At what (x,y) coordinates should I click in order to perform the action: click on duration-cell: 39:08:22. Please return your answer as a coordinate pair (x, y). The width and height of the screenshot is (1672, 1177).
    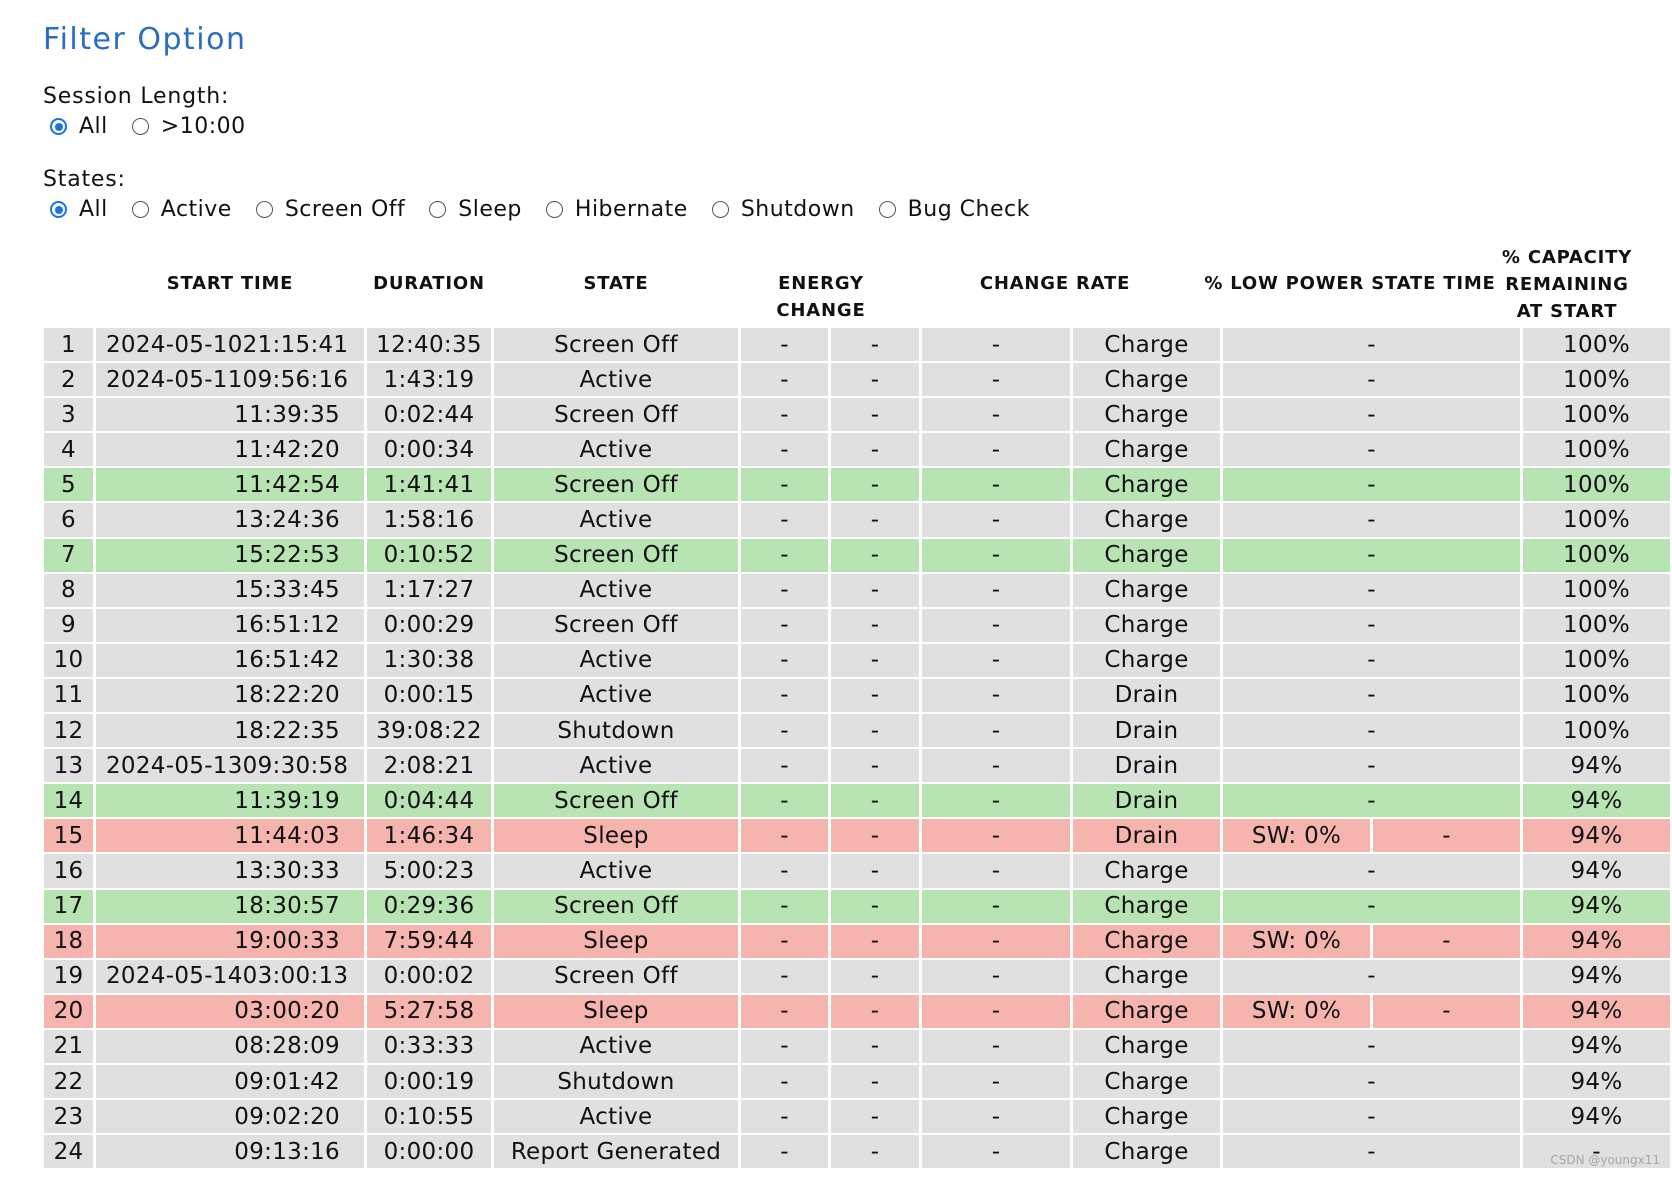
    Looking at the image, I should click on (429, 731).